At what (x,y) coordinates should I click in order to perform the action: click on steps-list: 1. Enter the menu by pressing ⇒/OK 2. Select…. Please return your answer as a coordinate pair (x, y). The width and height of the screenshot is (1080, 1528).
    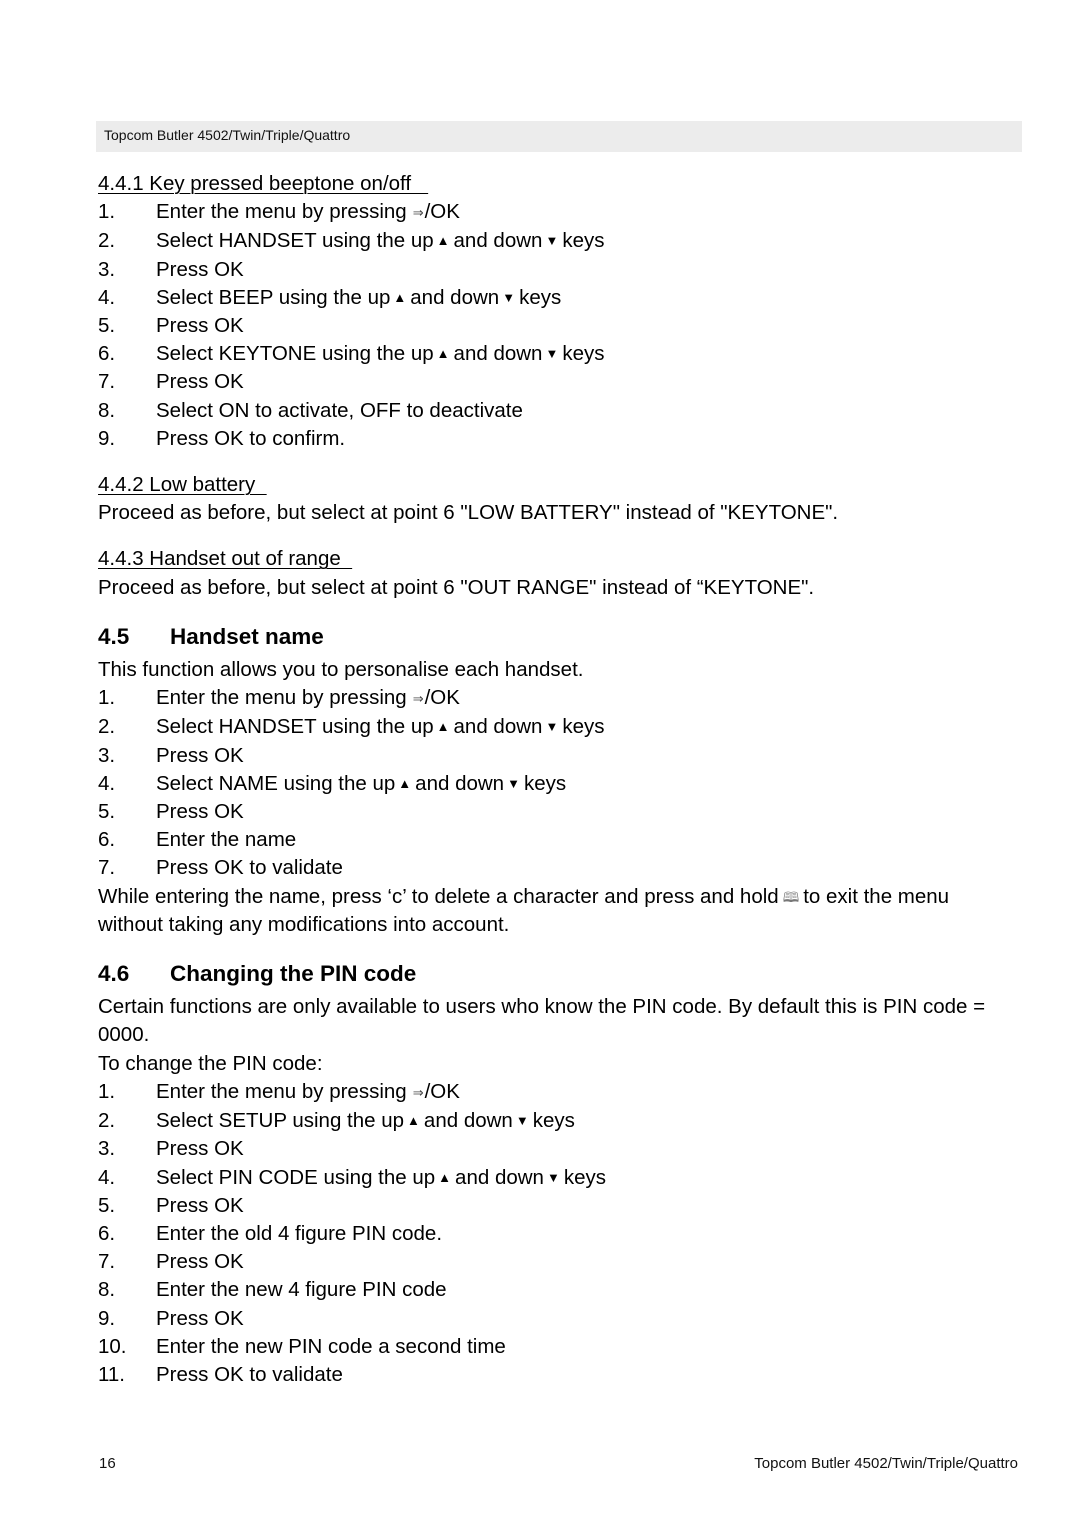
    Looking at the image, I should click on (558, 325).